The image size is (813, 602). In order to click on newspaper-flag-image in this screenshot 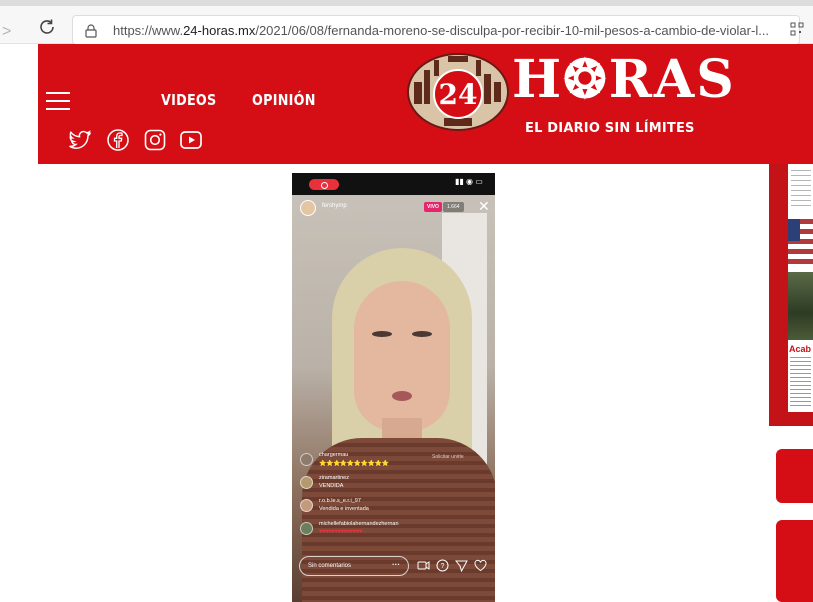, I will do `click(800, 241)`.